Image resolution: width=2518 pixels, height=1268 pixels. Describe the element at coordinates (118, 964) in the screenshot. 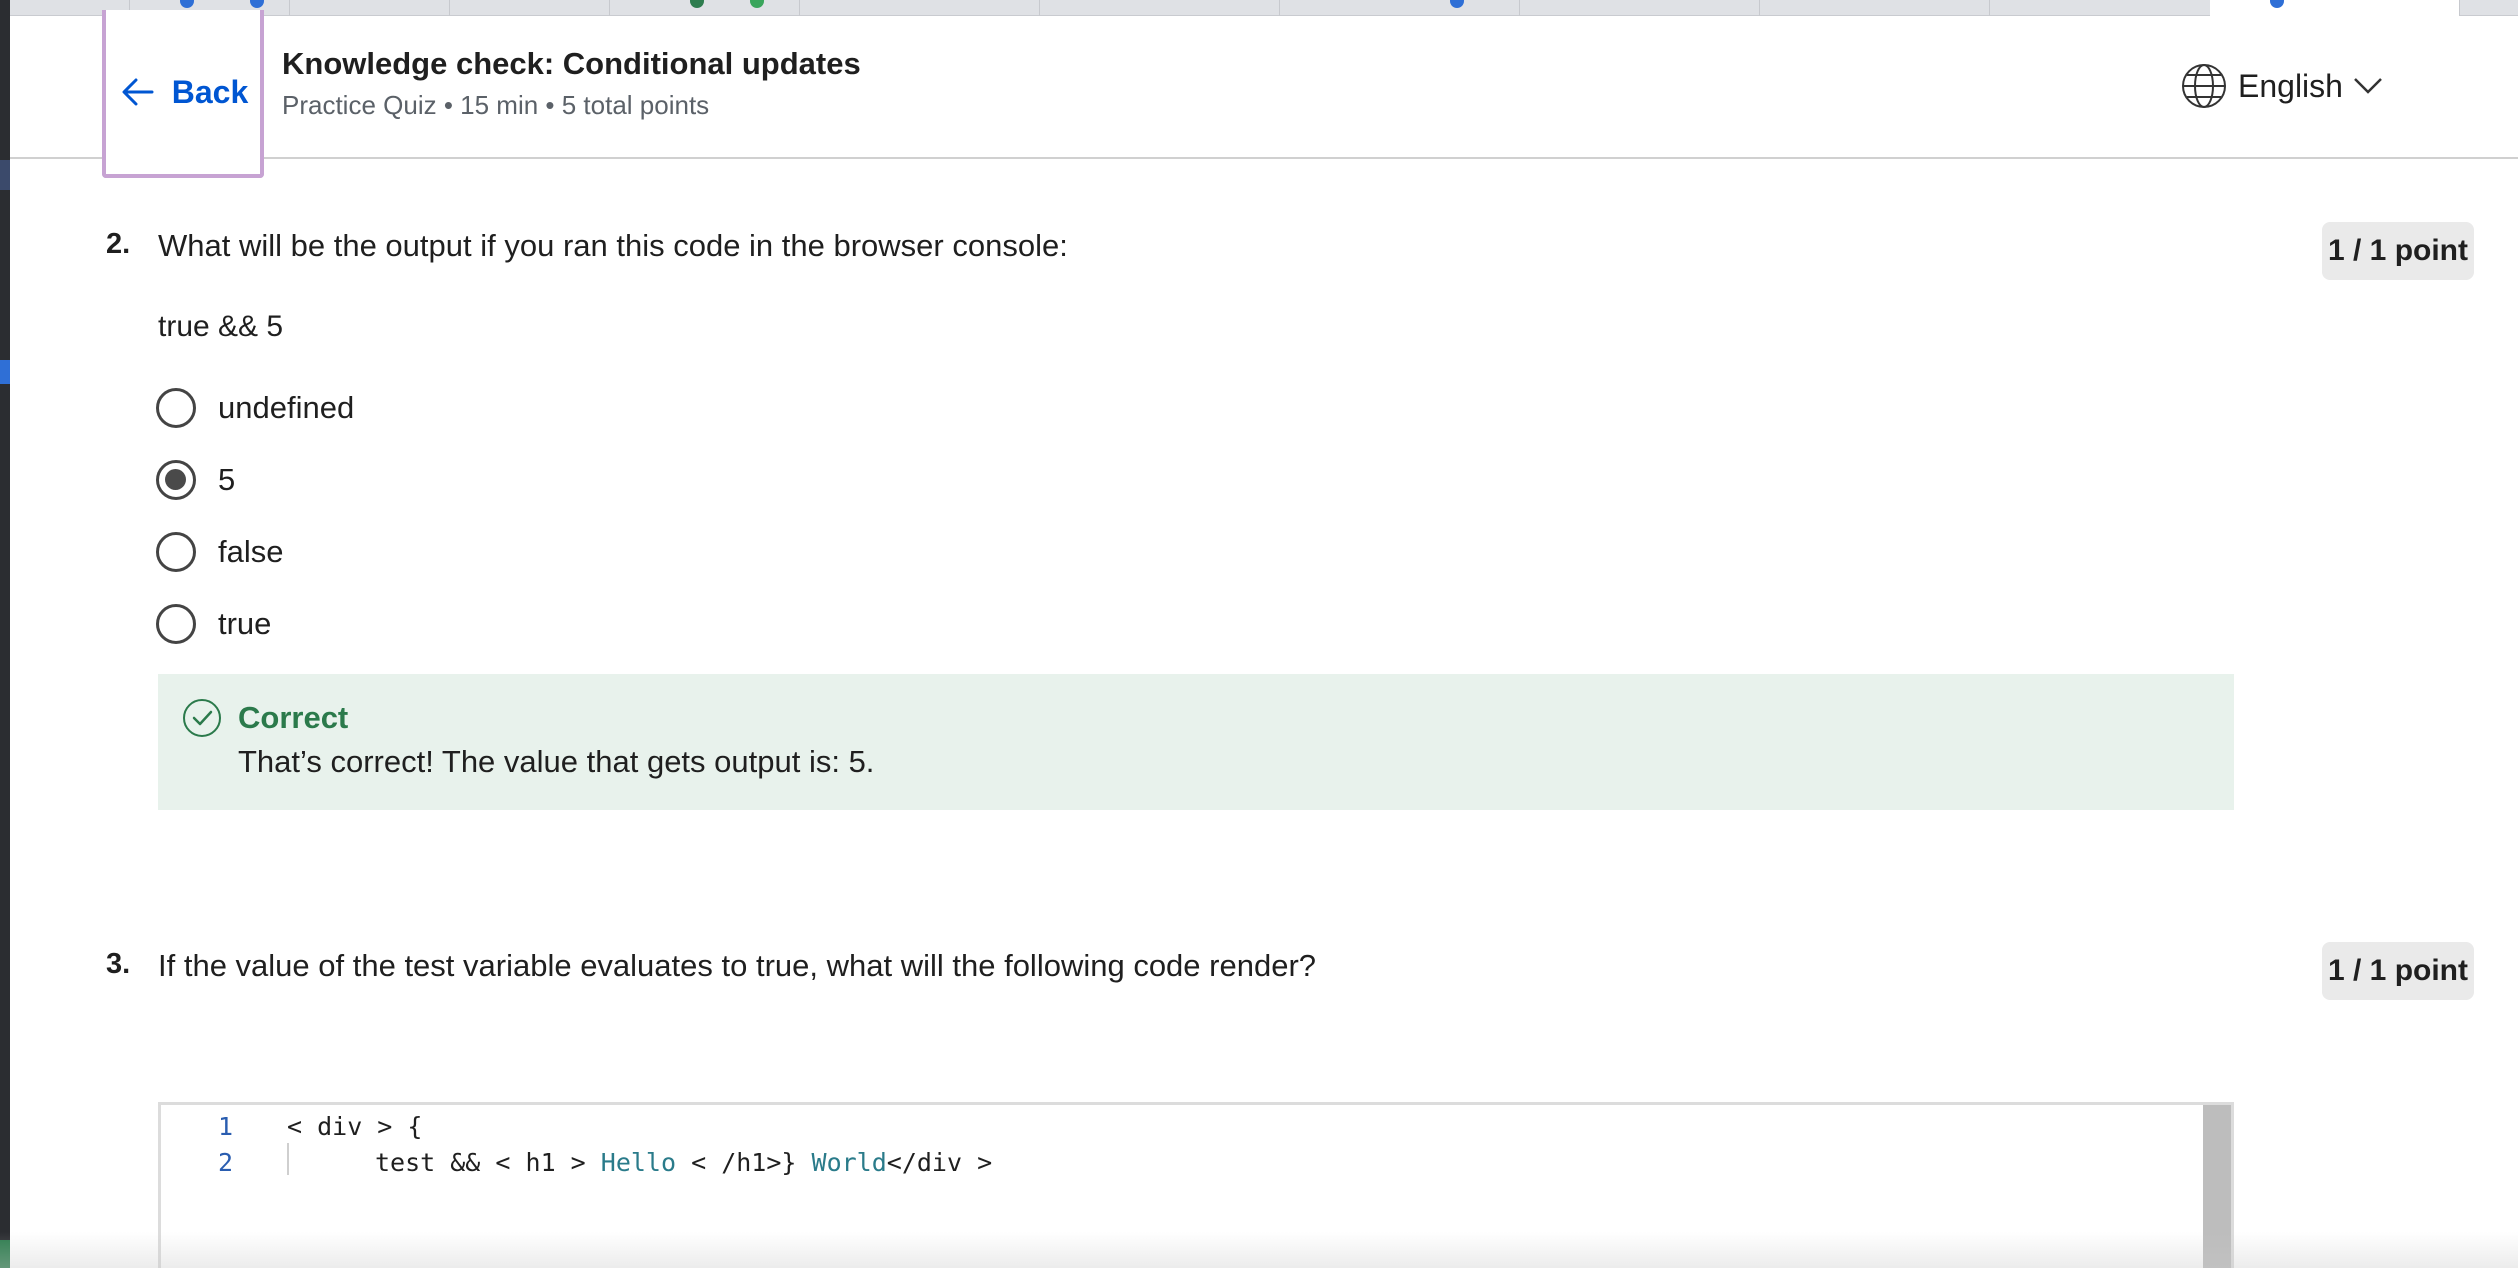

I see `question-number: 3.` at that location.